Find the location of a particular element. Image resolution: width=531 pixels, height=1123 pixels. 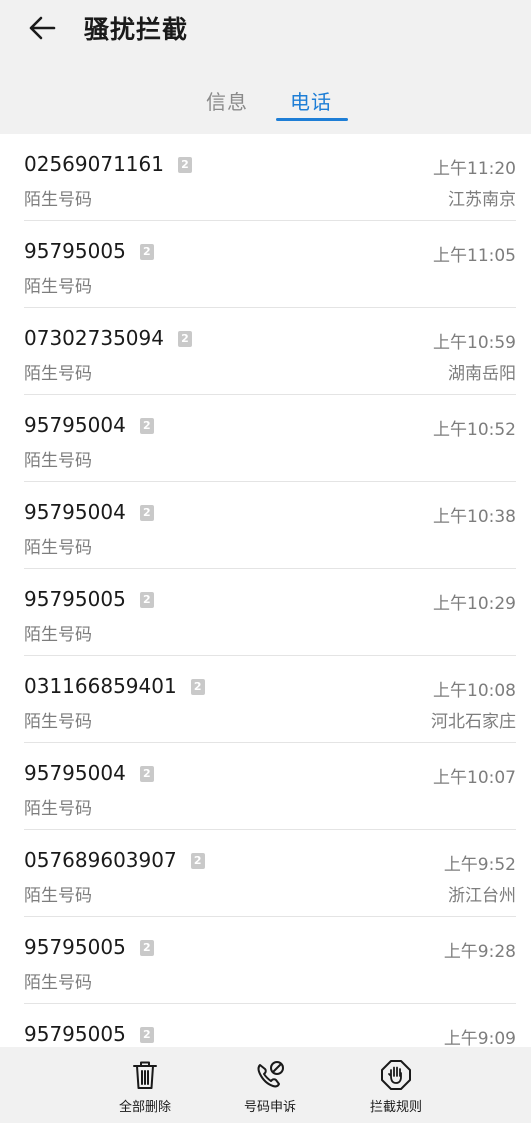

call-time: 上午9:09 is located at coordinates (479, 1038).